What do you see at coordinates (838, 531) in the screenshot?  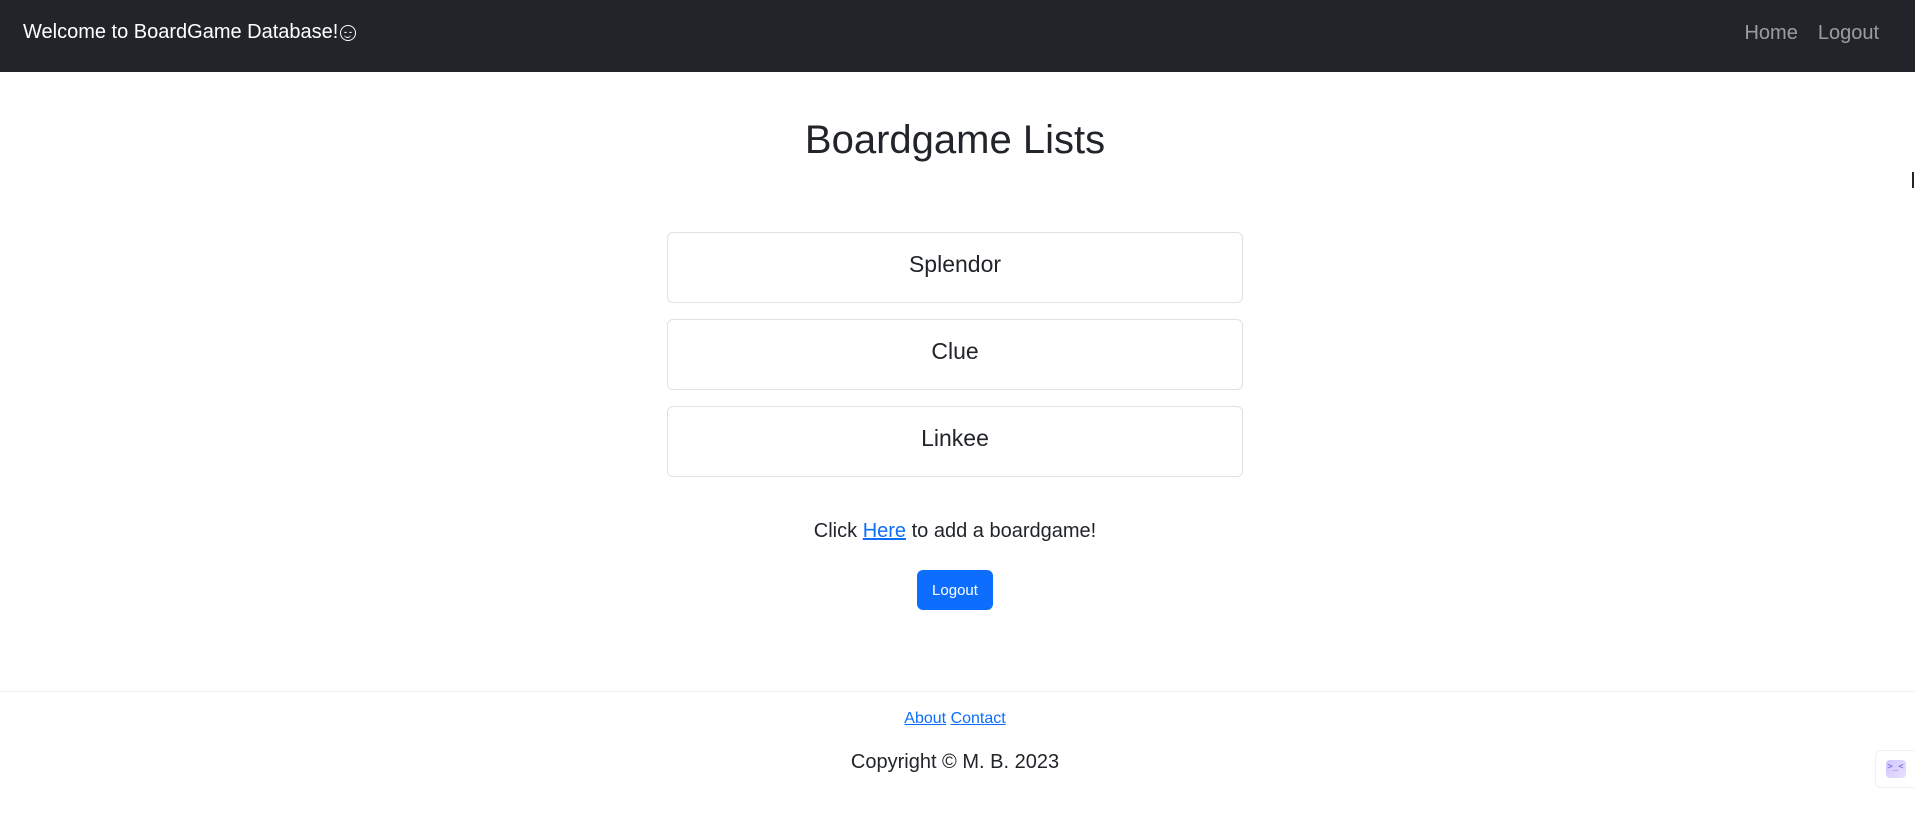 I see `add-prompt-prefix: Click` at bounding box center [838, 531].